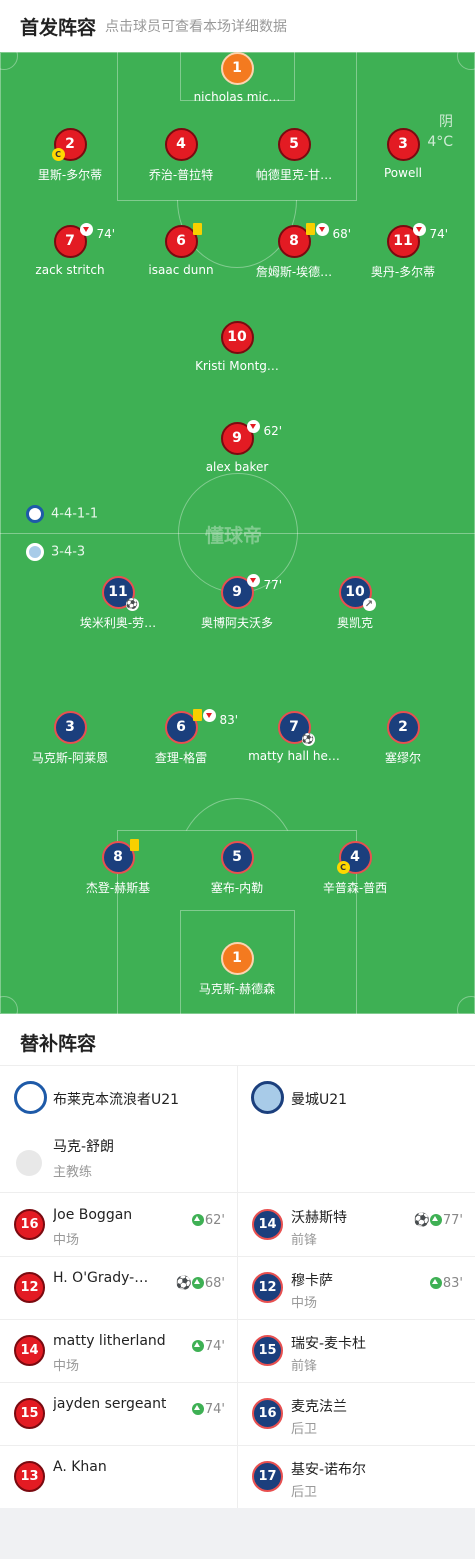  Describe the element at coordinates (70, 175) in the screenshot. I see `player-name: 里斯-多尔蒂` at that location.